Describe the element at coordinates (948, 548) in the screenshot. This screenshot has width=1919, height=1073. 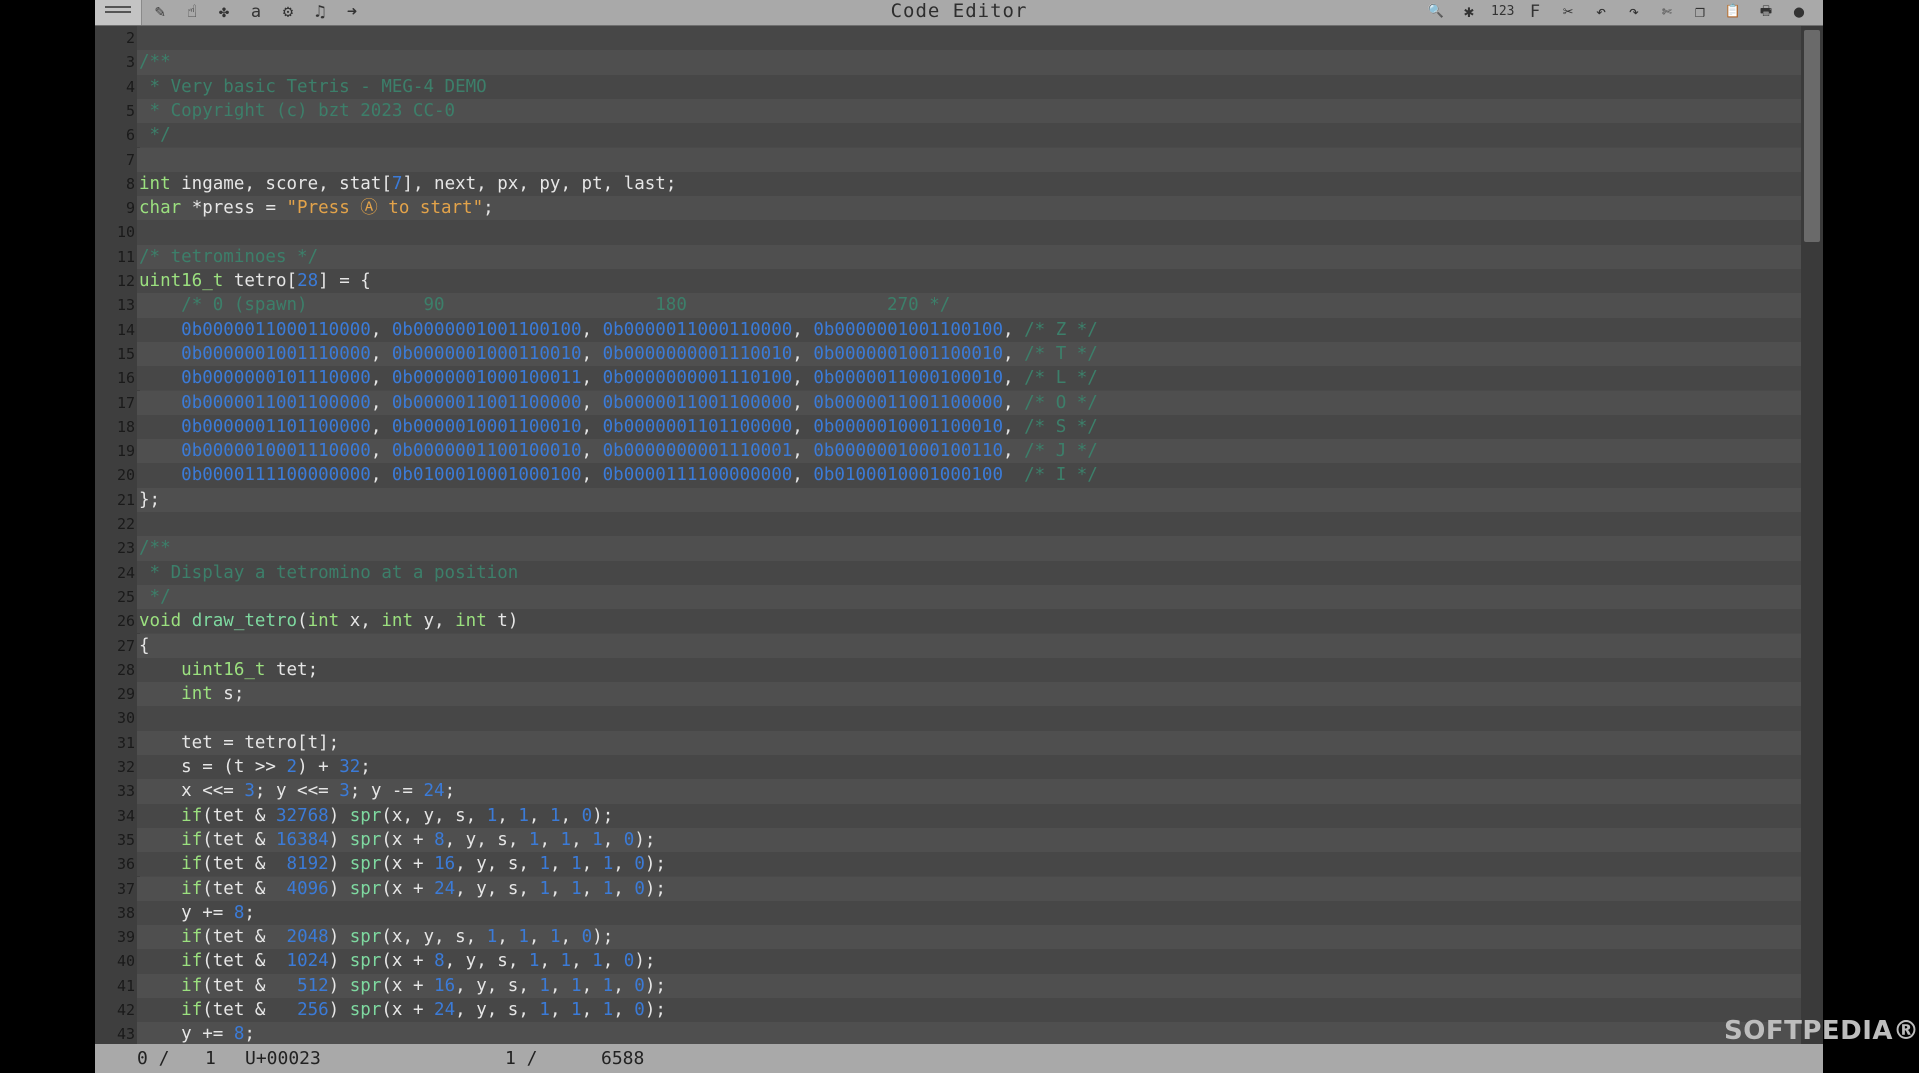
I see `code-line: 23/**` at that location.